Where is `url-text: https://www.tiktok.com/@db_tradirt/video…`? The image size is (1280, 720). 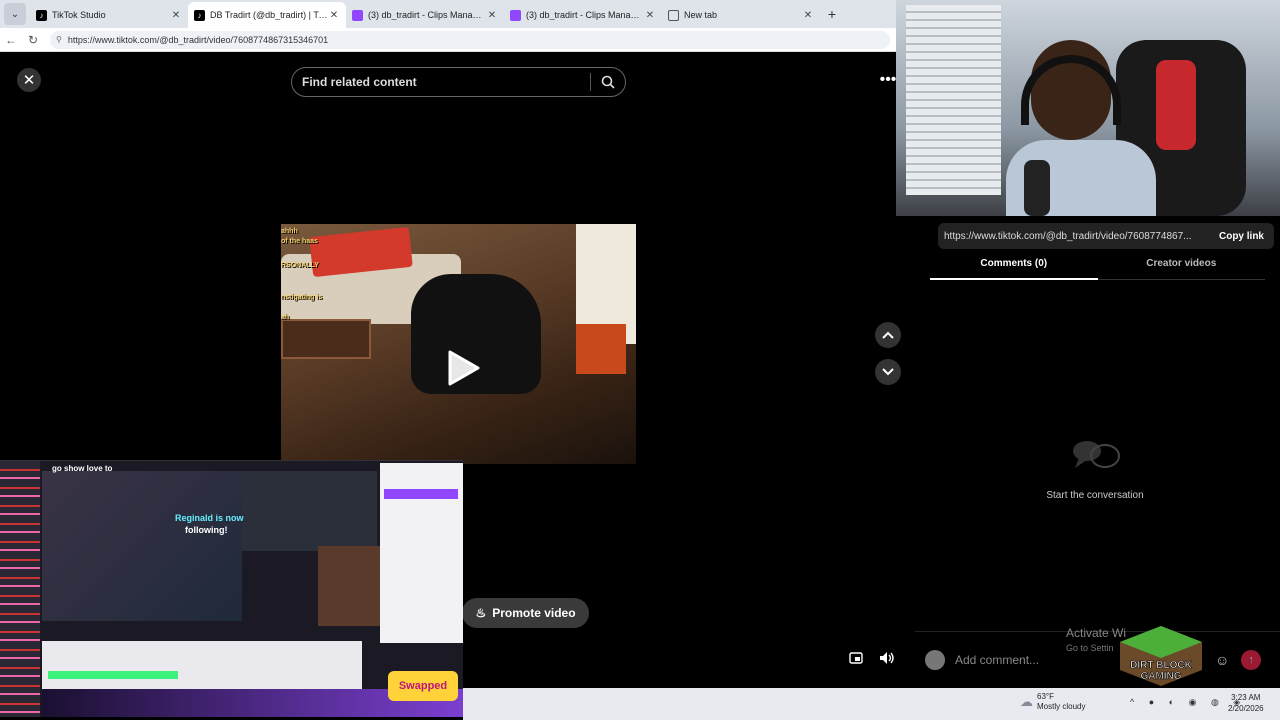
url-text: https://www.tiktok.com/@db_tradirt/video… is located at coordinates (198, 39).